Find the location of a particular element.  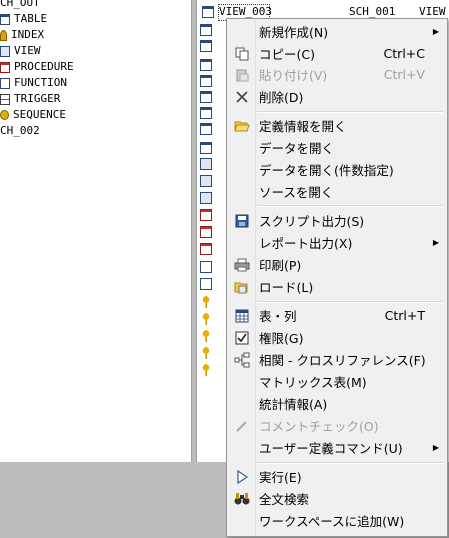

menu-item-new: 新規作成(N) ▶ is located at coordinates (337, 31).